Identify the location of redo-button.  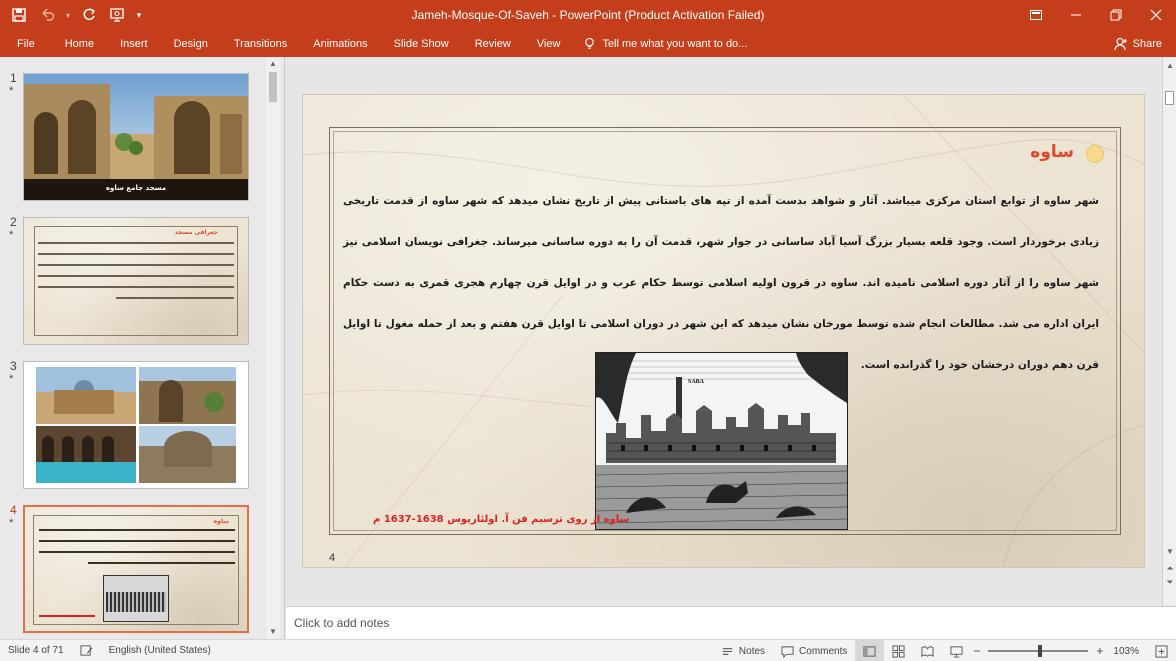
(89, 15).